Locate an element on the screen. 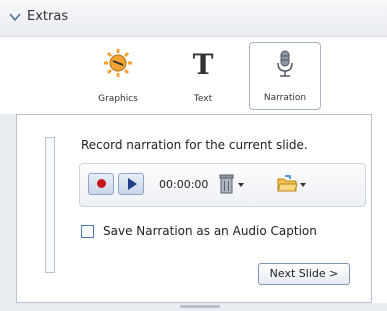  narration-instruction: Record narration for the current slide. is located at coordinates (194, 145).